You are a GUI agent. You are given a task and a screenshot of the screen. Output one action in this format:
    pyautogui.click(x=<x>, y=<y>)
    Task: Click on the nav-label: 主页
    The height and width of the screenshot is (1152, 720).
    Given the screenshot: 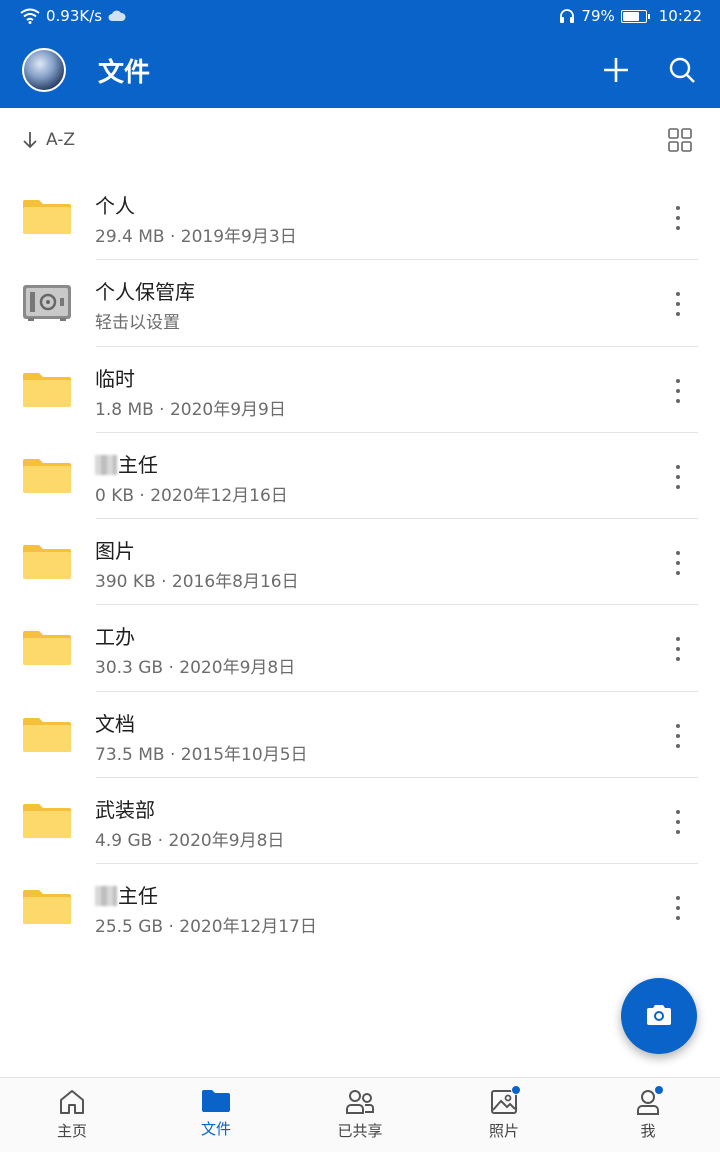 What is the action you would take?
    pyautogui.click(x=71, y=1131)
    